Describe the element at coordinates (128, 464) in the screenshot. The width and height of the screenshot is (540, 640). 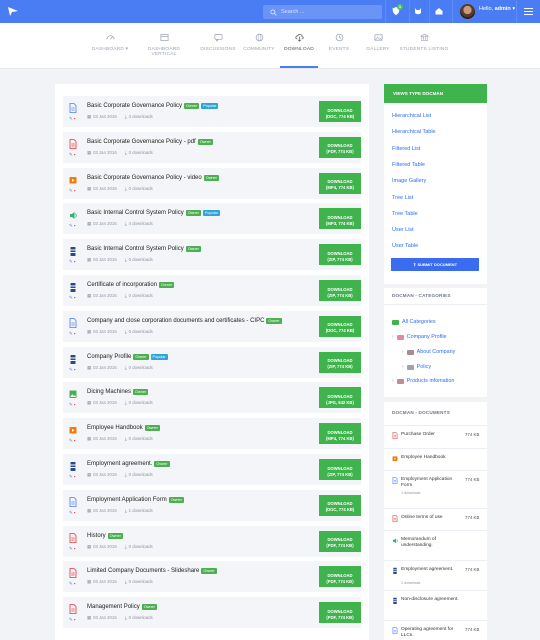
I see `document-title: Employment agreement. Owner` at that location.